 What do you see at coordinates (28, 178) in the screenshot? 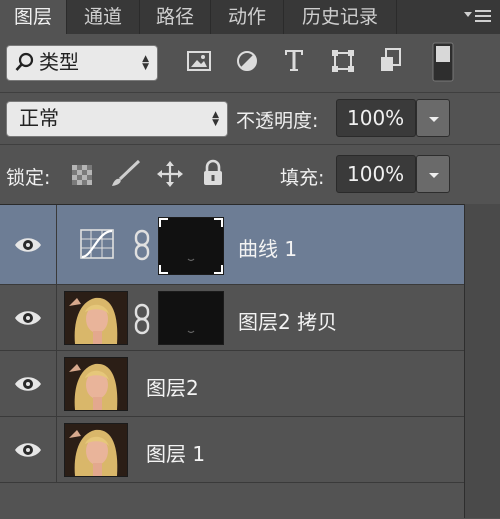
I see `lock-label: 锁定:` at bounding box center [28, 178].